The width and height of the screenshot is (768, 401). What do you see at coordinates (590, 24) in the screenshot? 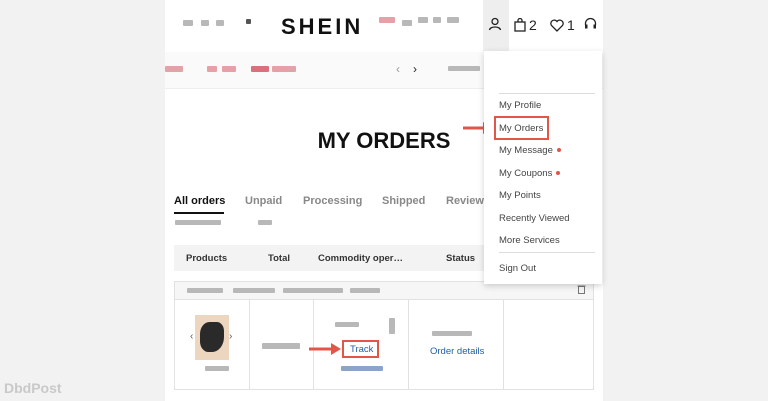
I see `headset-icon` at bounding box center [590, 24].